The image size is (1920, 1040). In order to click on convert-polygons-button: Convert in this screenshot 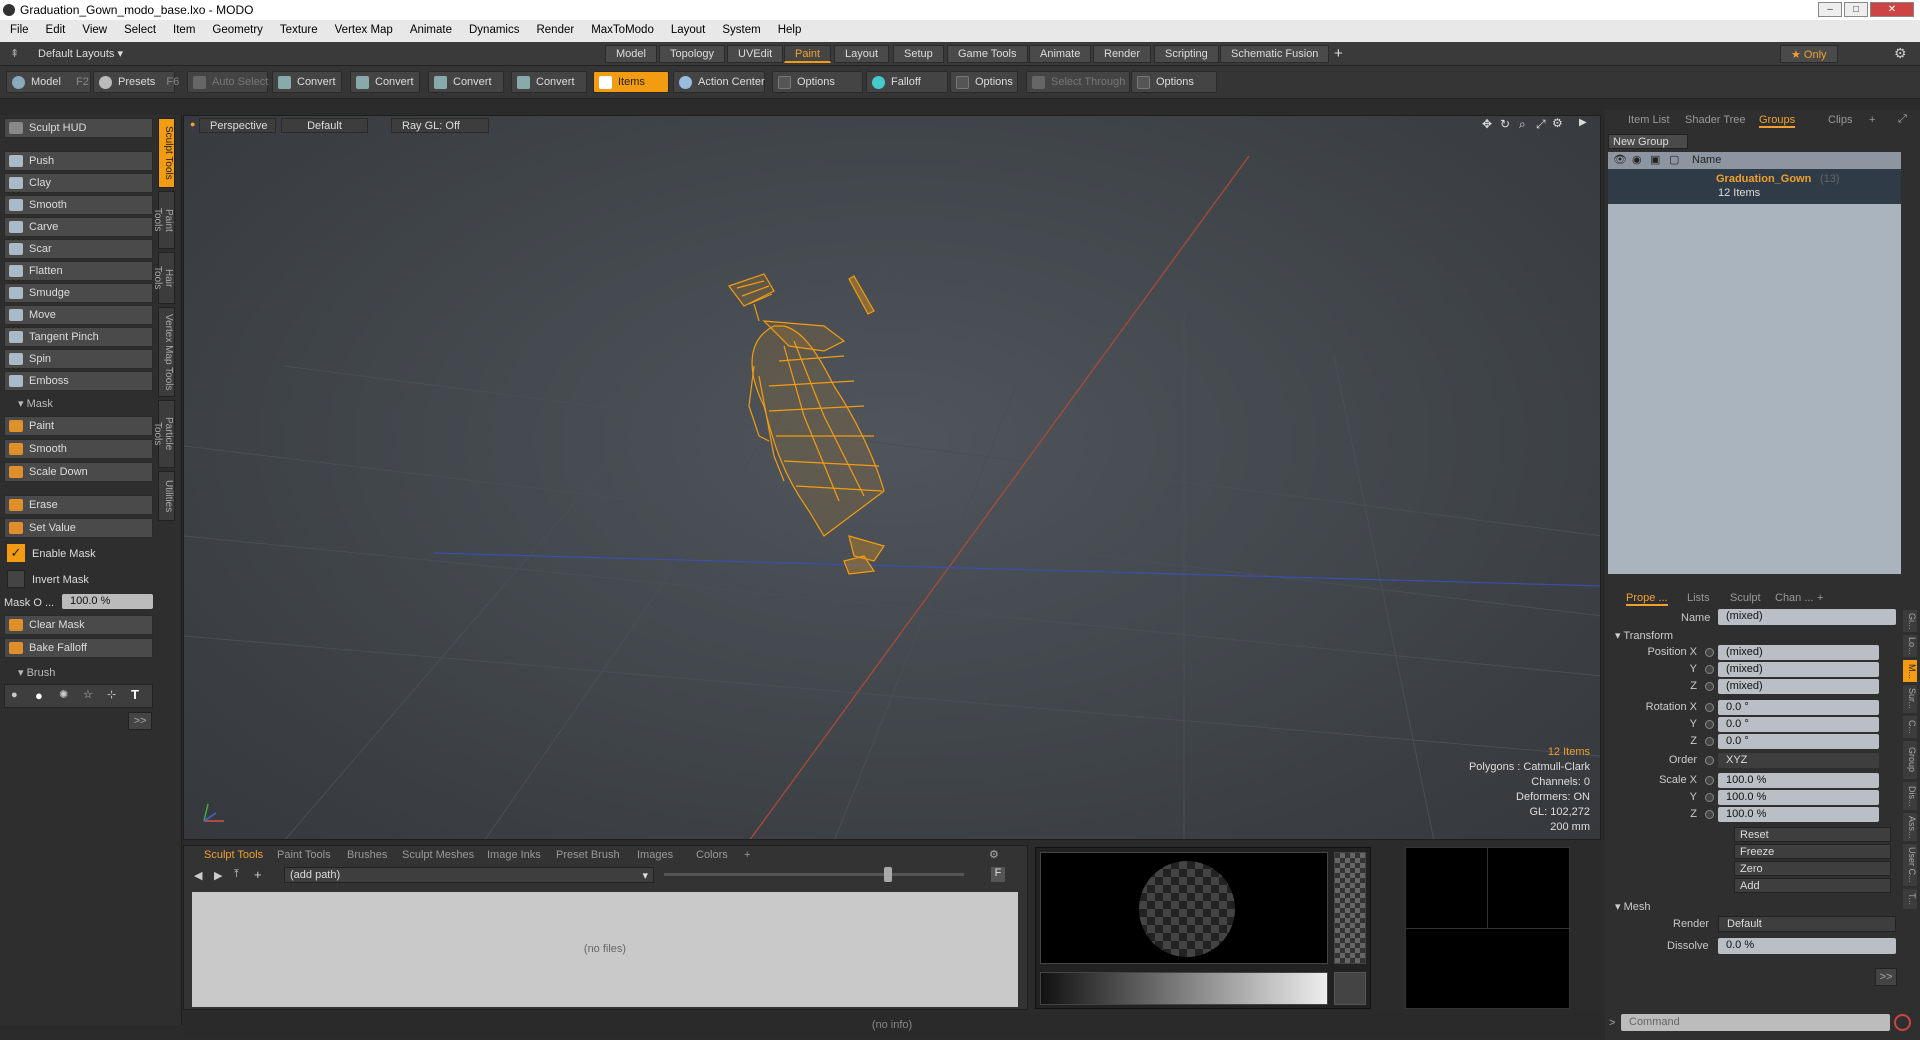, I will do `click(466, 82)`.